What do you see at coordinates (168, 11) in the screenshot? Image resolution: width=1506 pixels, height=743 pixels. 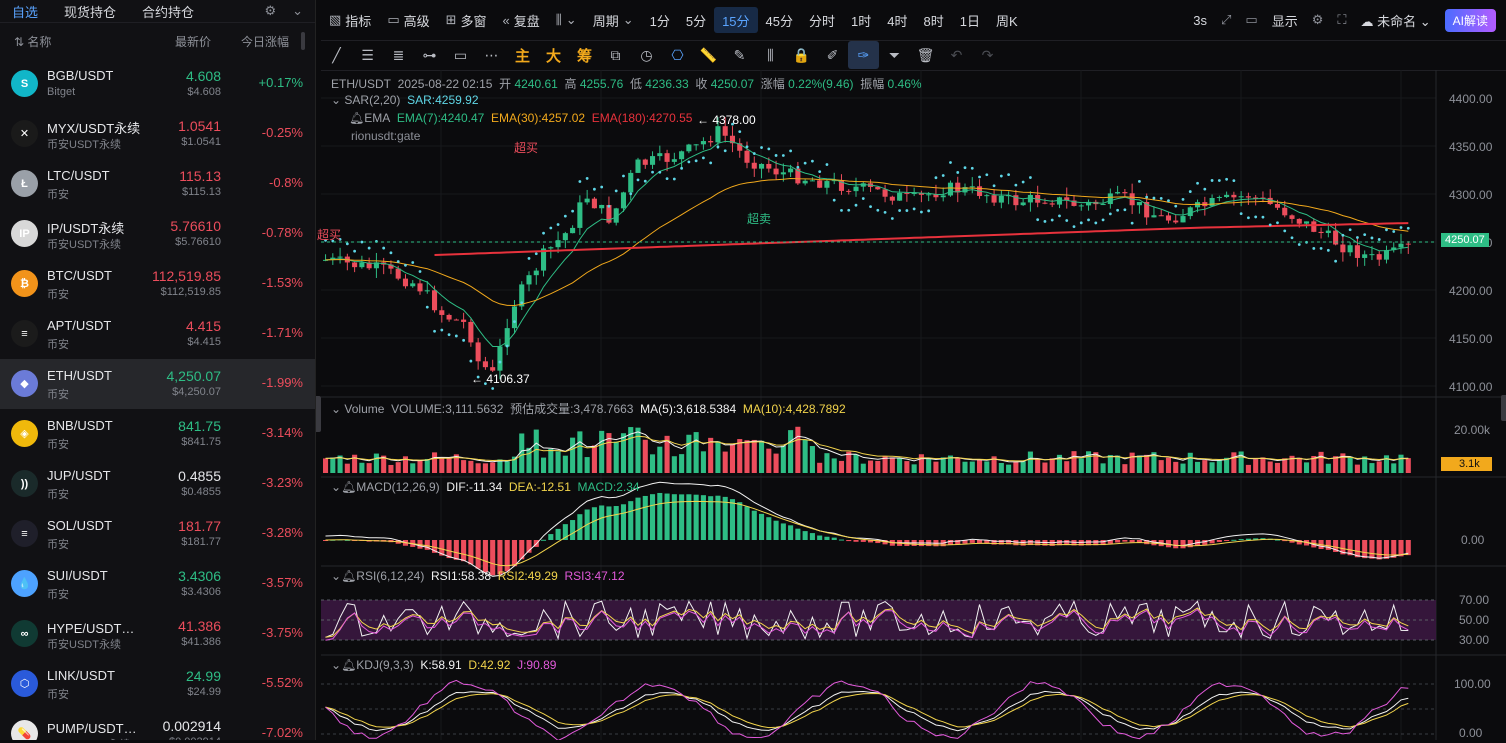 I see `tab-futures-holdings: 合约持仓` at bounding box center [168, 11].